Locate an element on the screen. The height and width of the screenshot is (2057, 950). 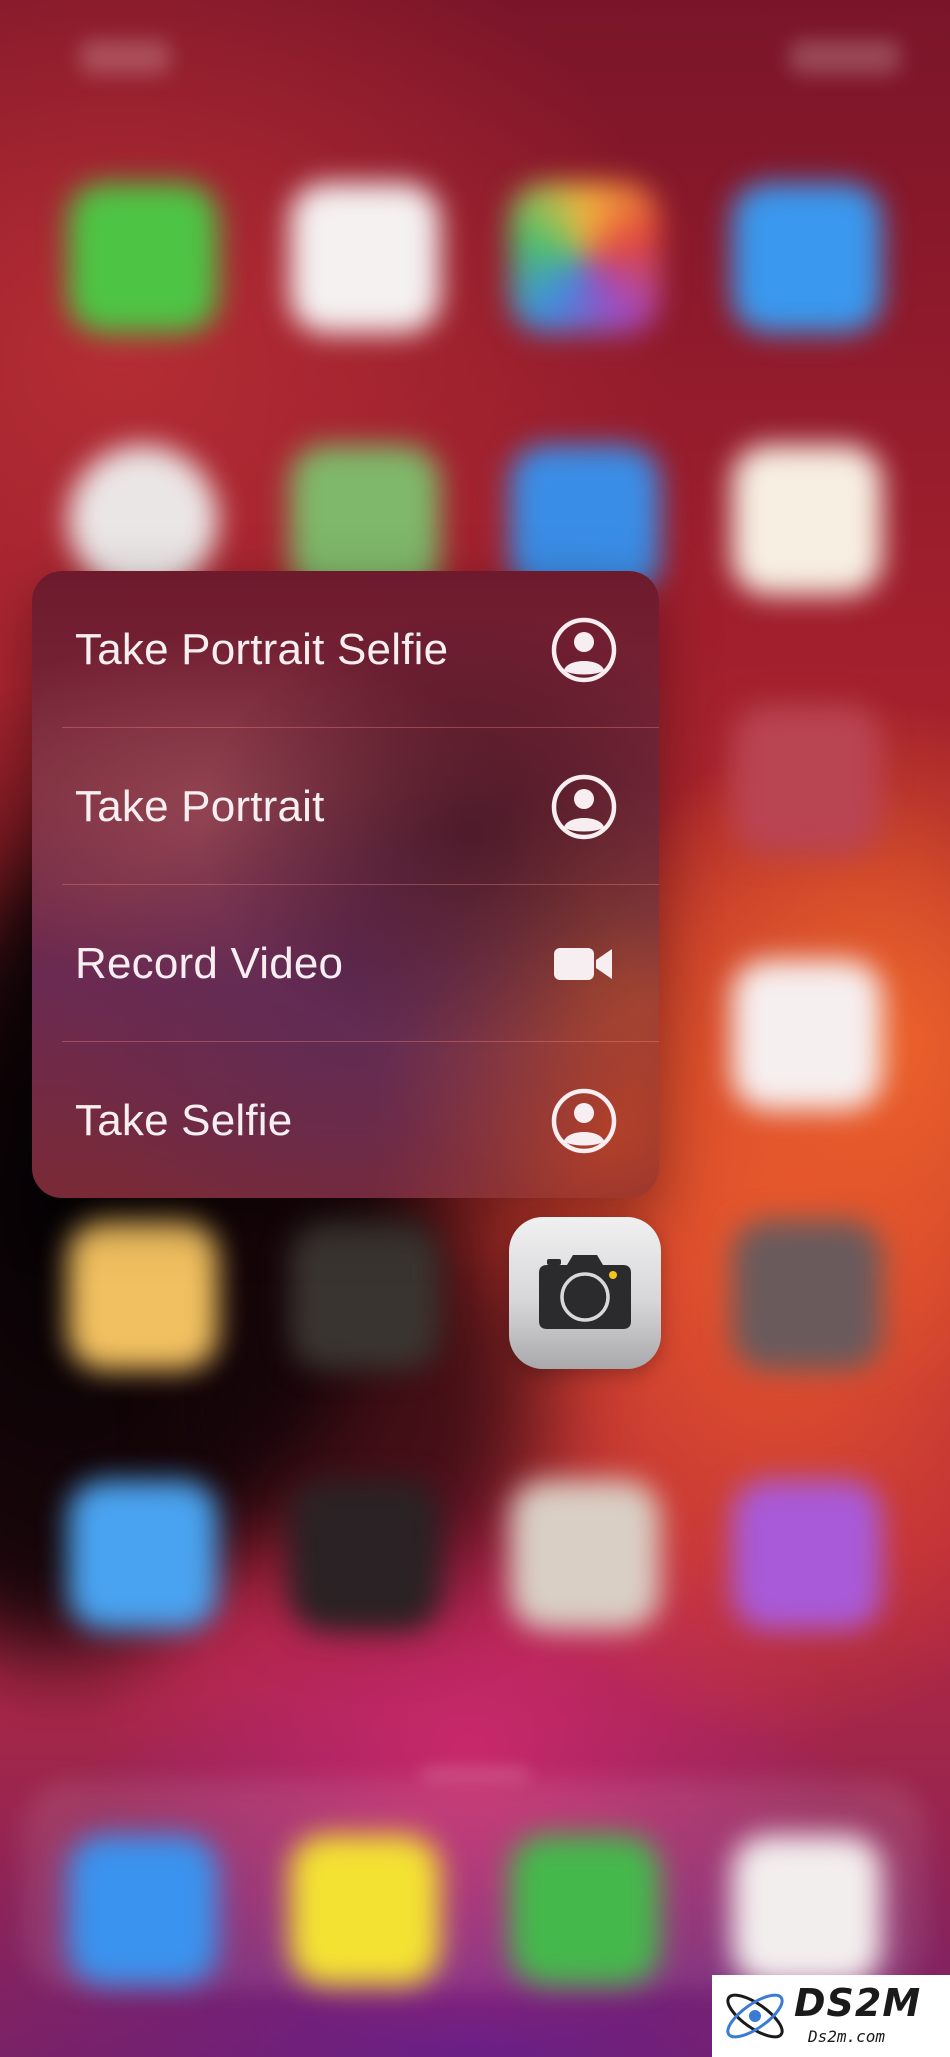
action-label: Take Portrait is located at coordinates (200, 806).